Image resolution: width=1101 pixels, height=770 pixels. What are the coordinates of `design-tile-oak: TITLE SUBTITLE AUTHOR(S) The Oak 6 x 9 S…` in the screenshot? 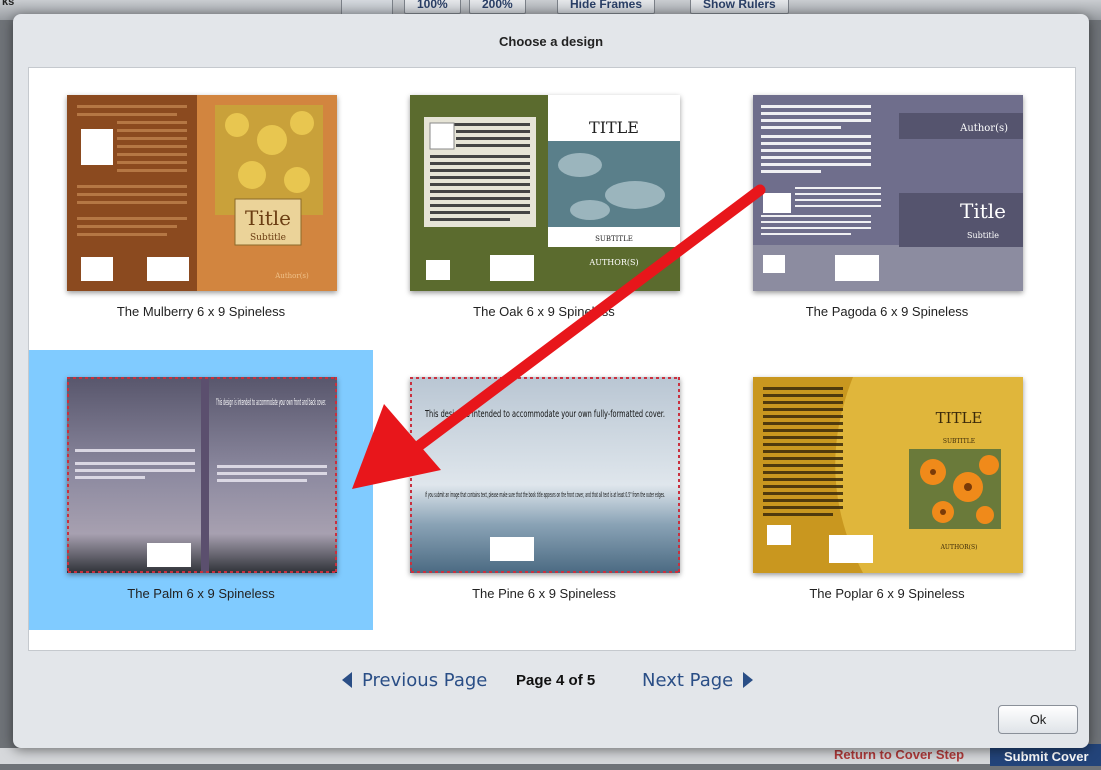 It's located at (544, 208).